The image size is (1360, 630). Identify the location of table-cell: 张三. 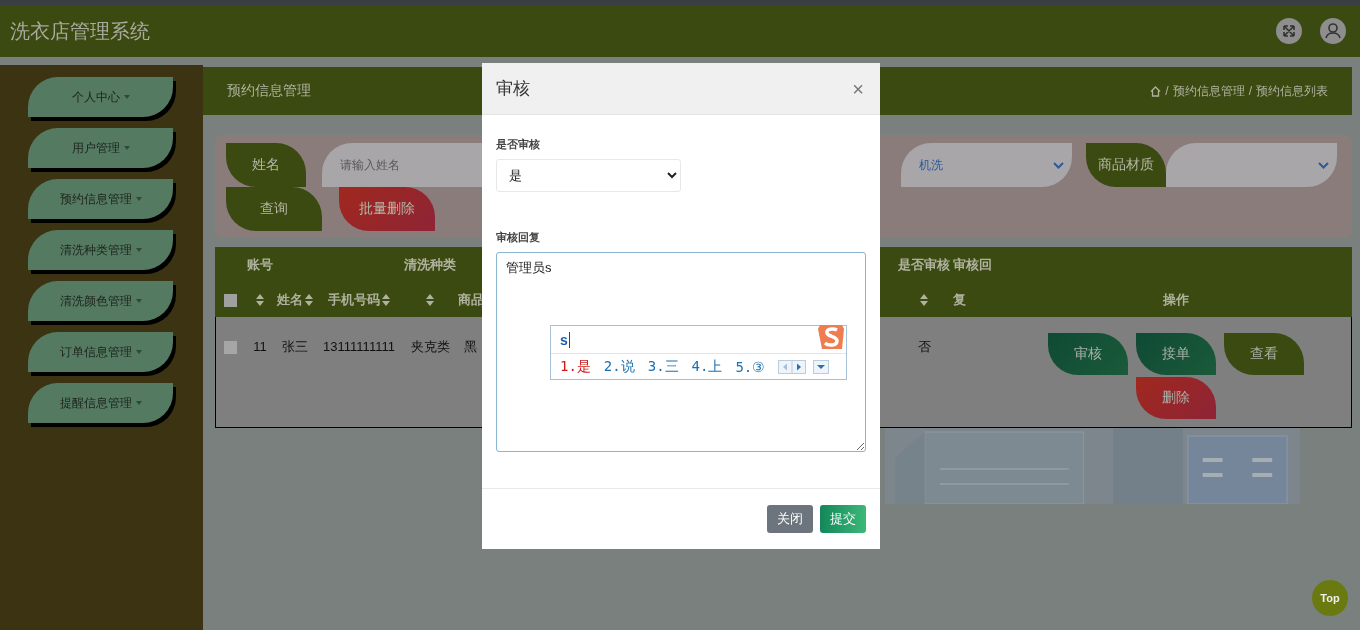
(295, 372).